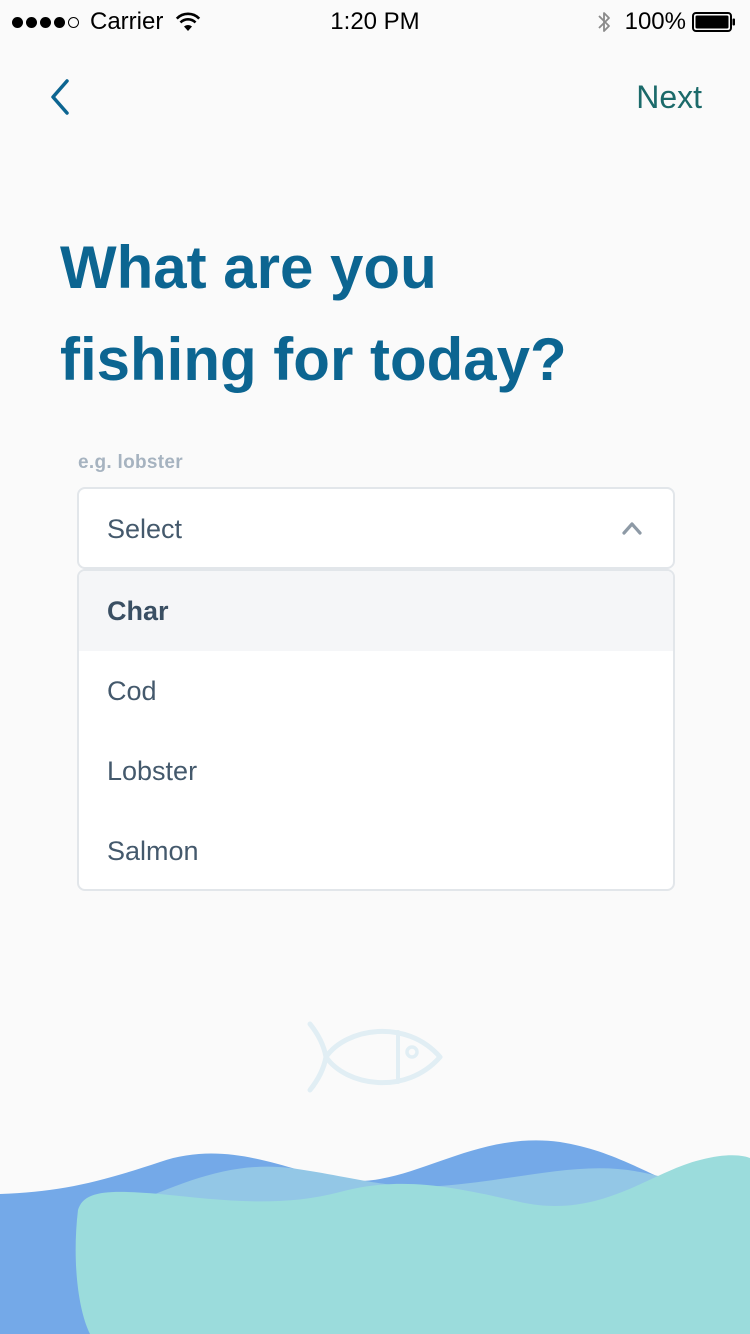  Describe the element at coordinates (380, 314) in the screenshot. I see `page-title: What are you fishing for today?` at that location.